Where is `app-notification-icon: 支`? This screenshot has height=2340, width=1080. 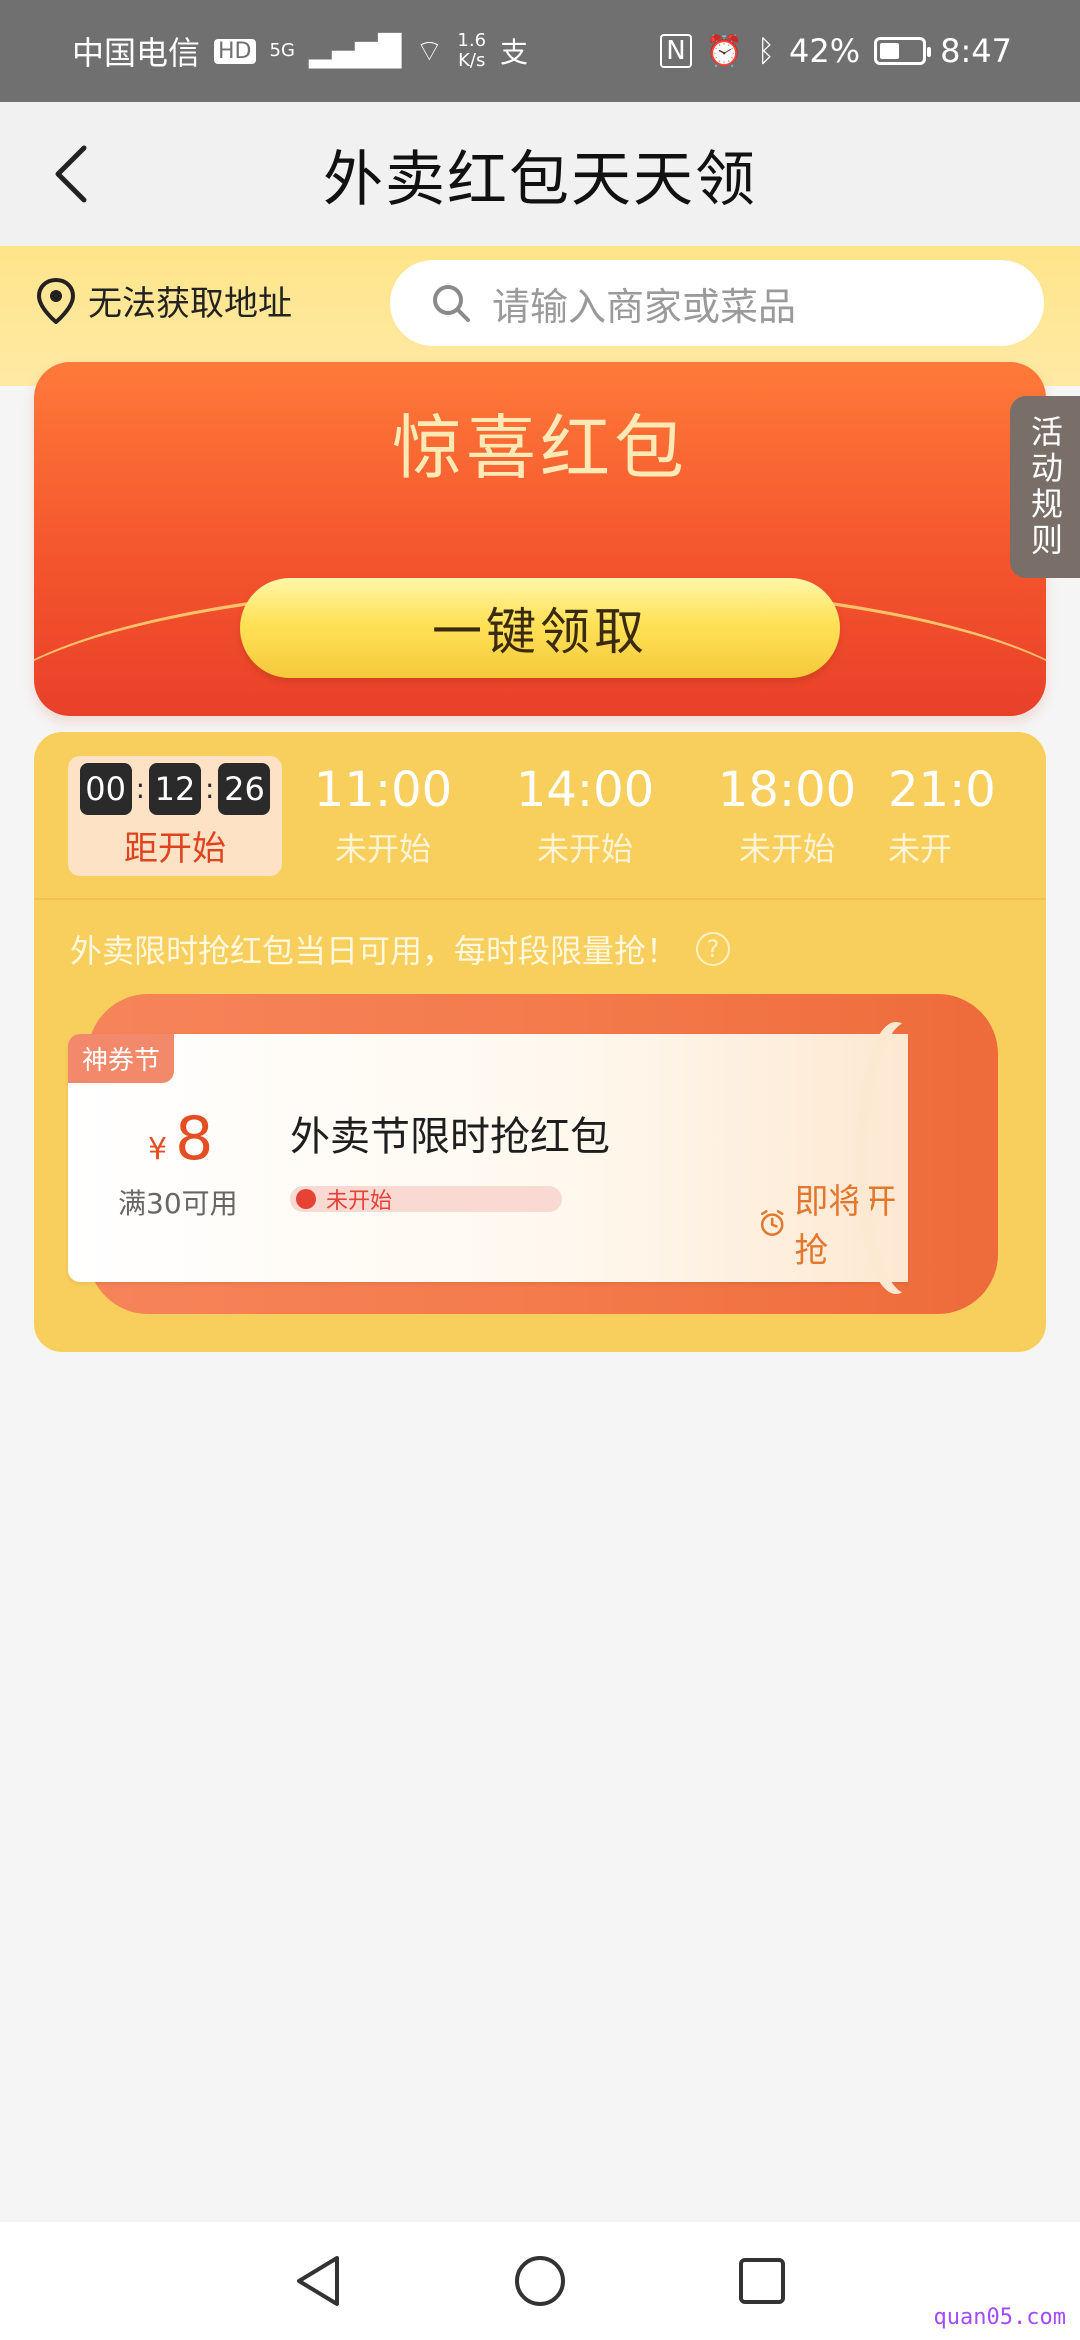 app-notification-icon: 支 is located at coordinates (514, 52).